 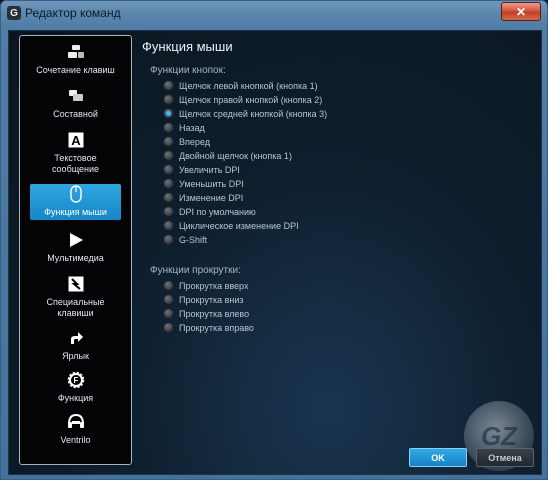 What do you see at coordinates (195, 270) in the screenshot?
I see `scroll-functions-heading: Функции прокрутки:` at bounding box center [195, 270].